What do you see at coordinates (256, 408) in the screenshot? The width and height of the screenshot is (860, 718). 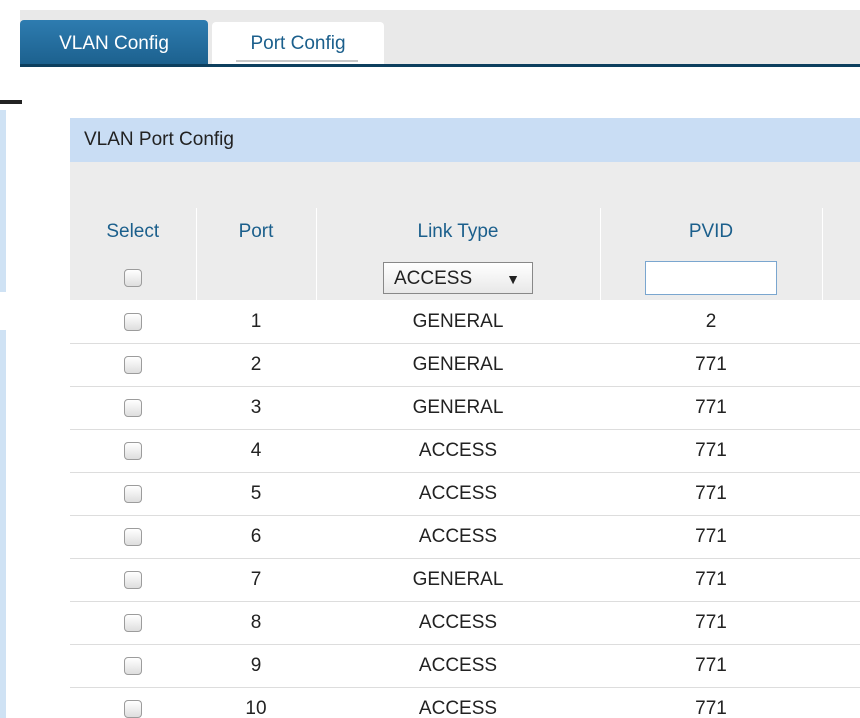 I see `port-cell: 3` at bounding box center [256, 408].